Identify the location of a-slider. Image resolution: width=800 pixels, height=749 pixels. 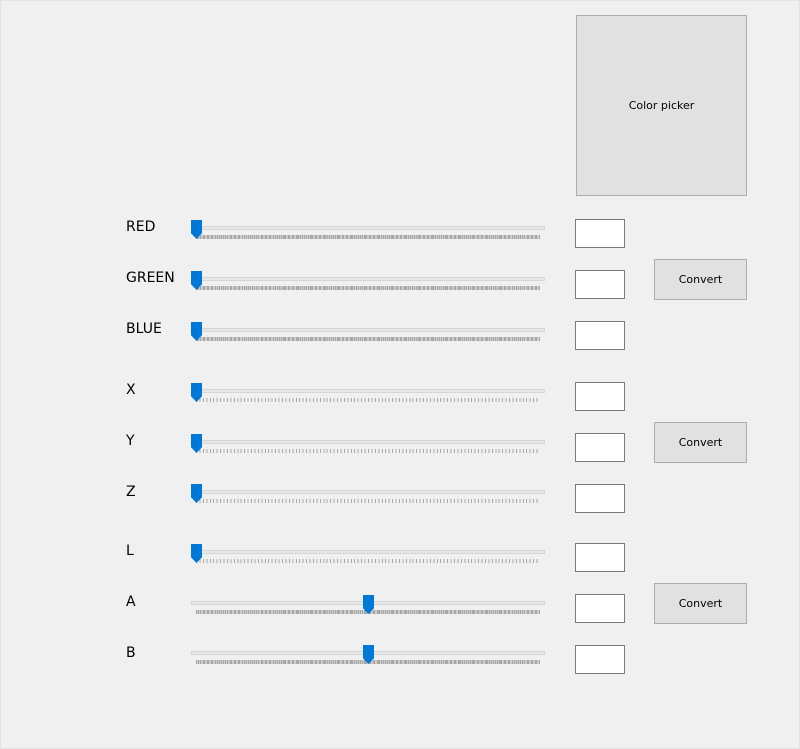
(368, 611).